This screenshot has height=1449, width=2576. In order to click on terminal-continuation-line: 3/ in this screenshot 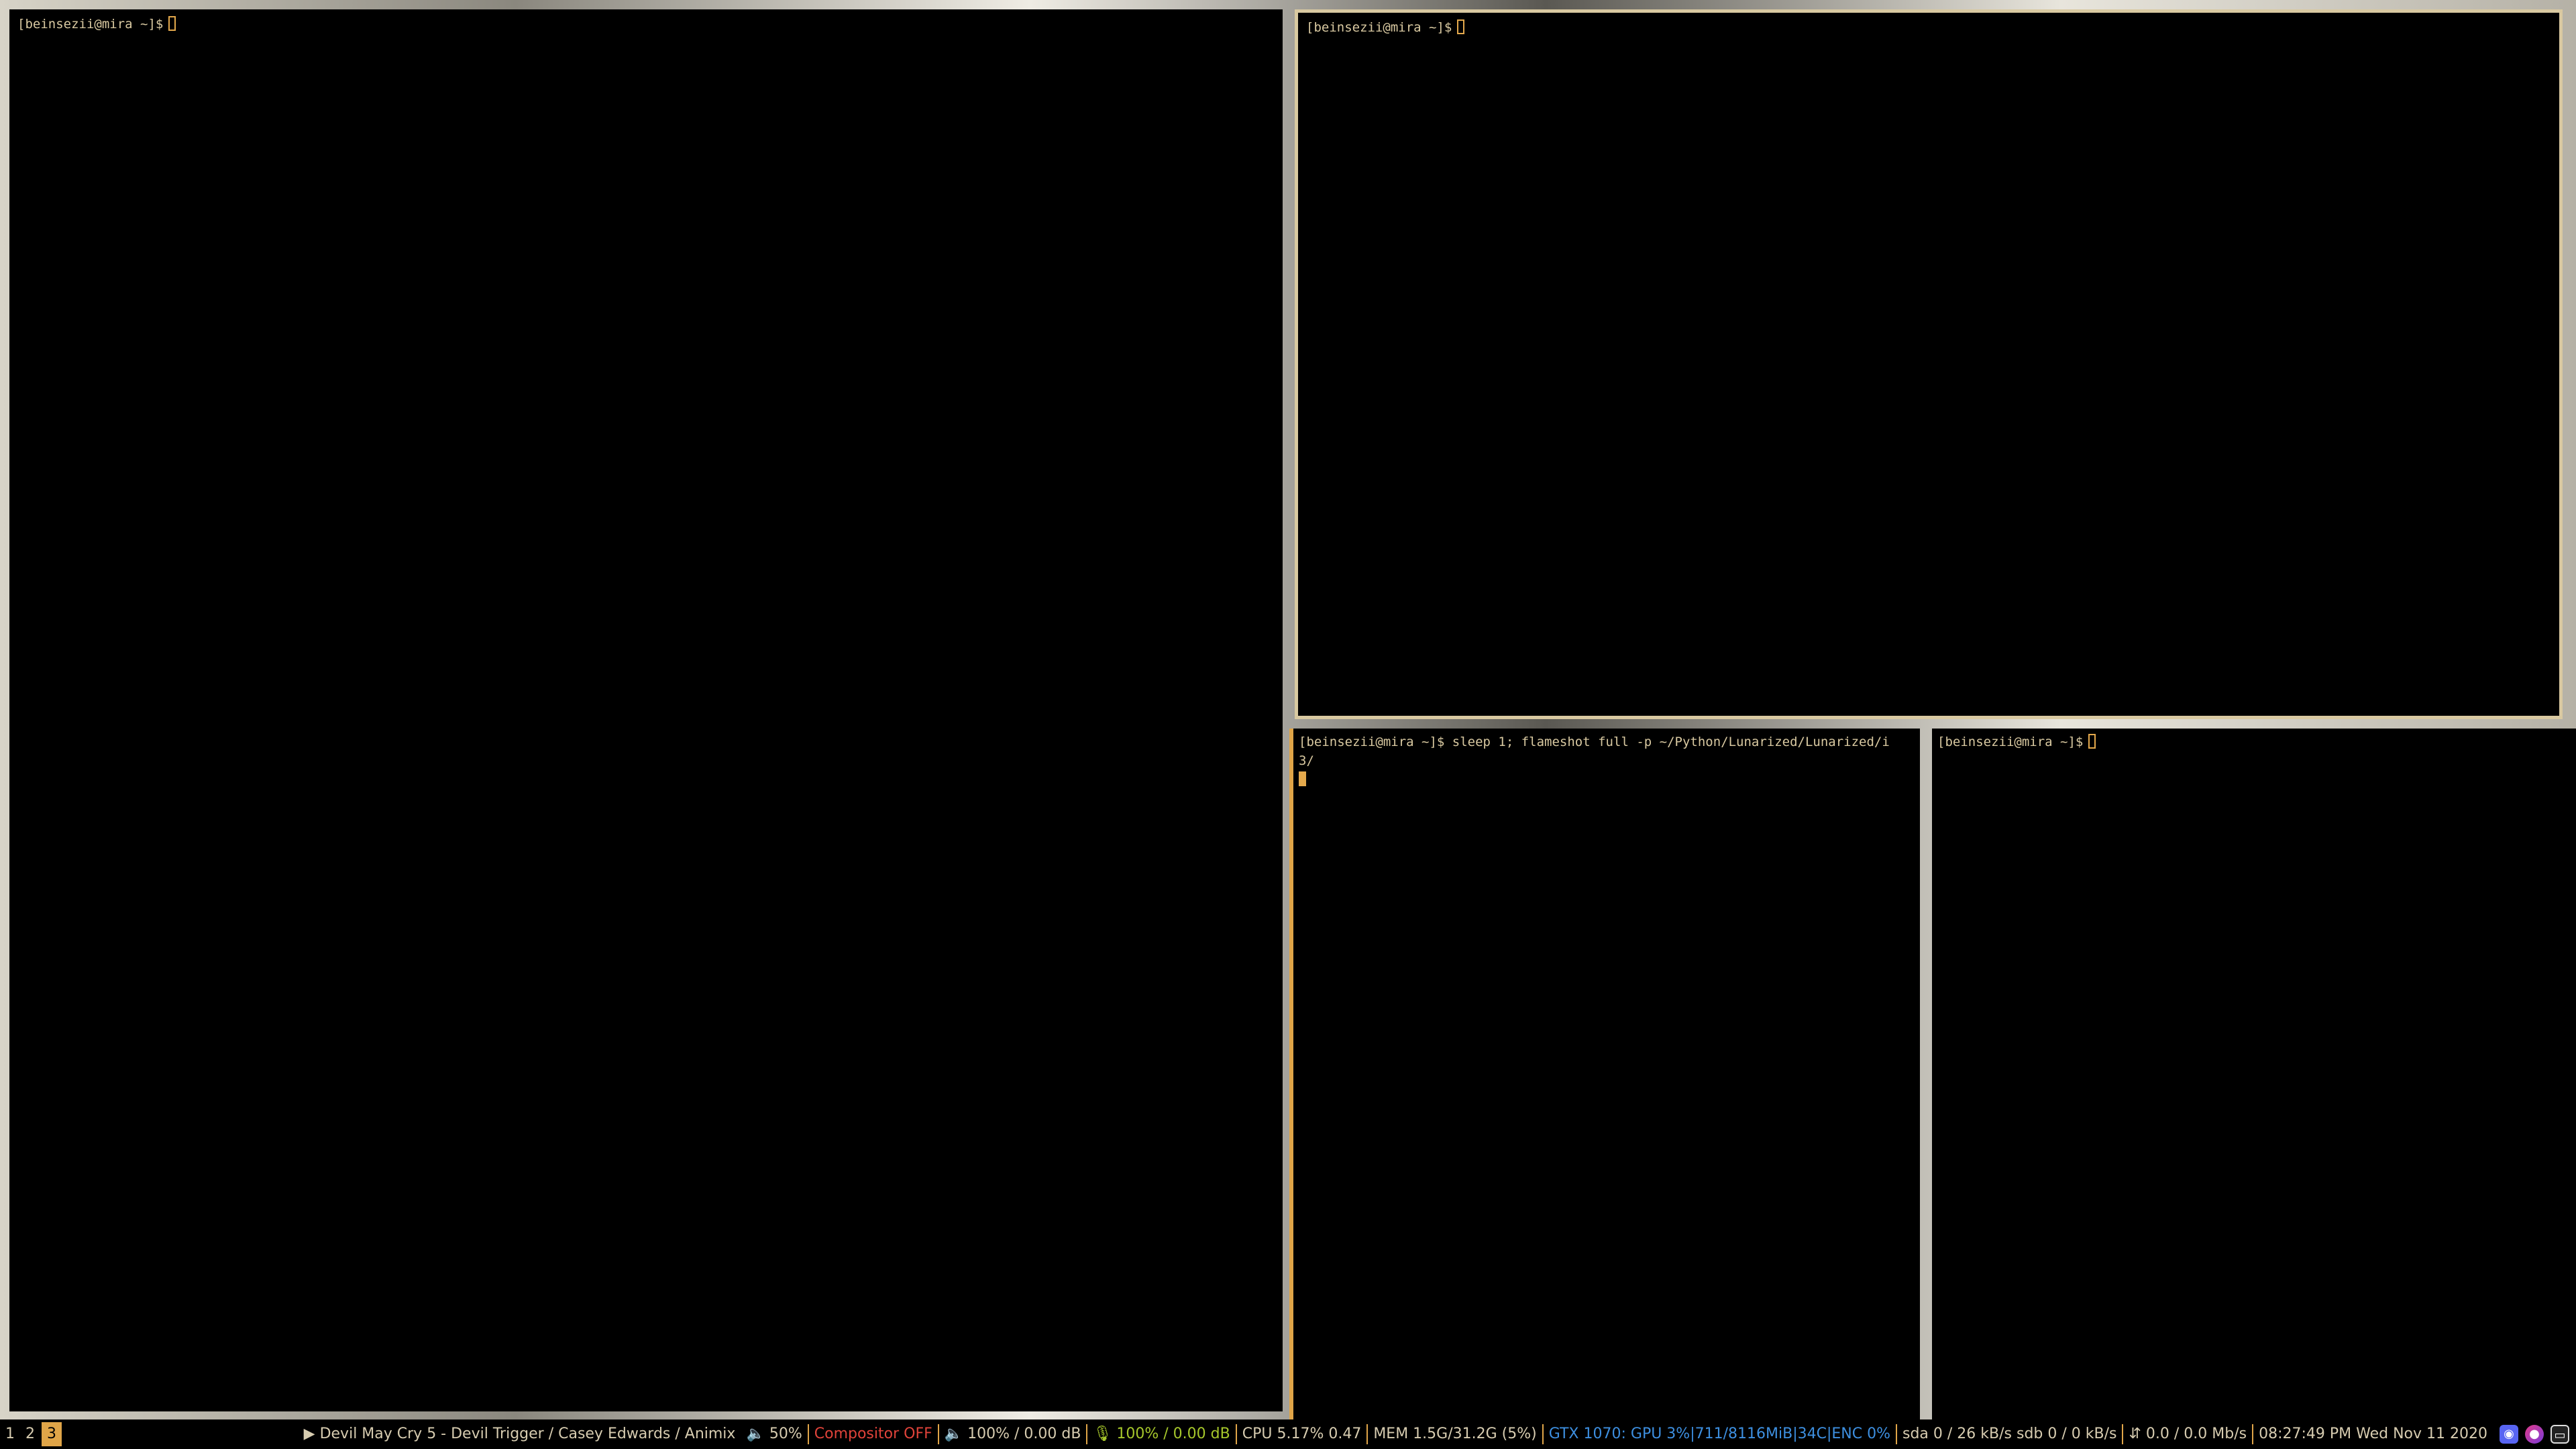, I will do `click(1306, 760)`.